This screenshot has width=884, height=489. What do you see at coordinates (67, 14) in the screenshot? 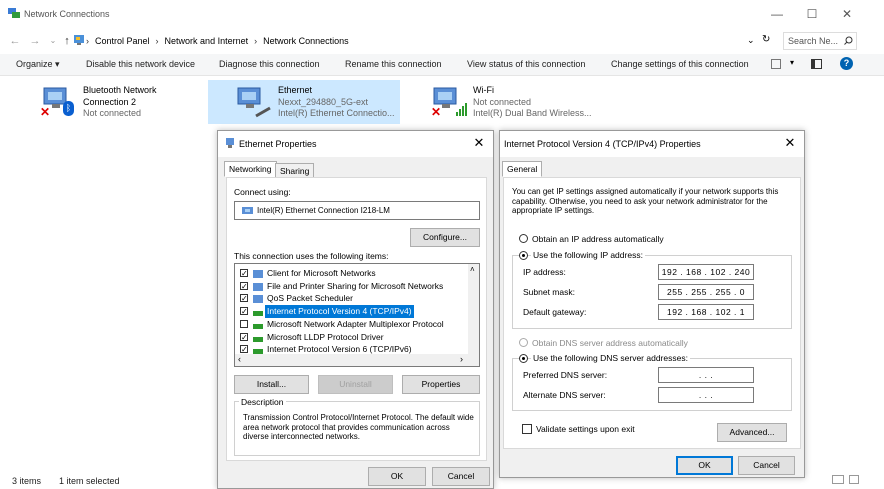
I see `window-title: Network Connections` at bounding box center [67, 14].